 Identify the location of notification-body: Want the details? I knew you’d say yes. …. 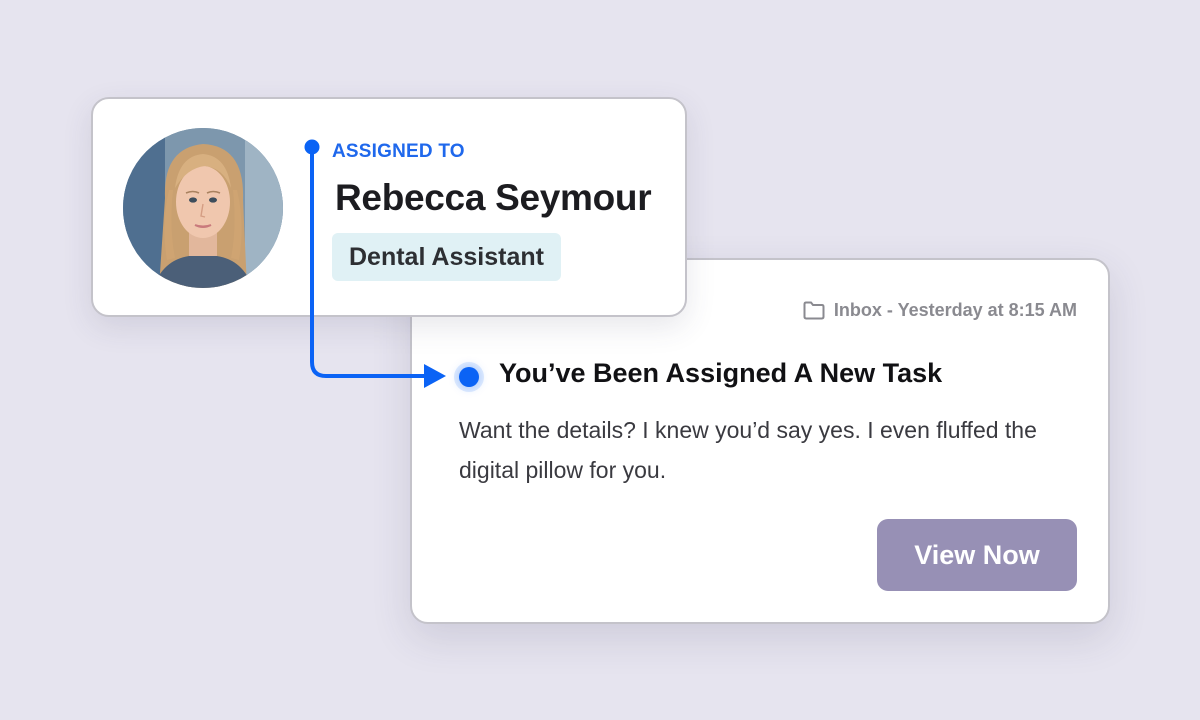
(748, 450).